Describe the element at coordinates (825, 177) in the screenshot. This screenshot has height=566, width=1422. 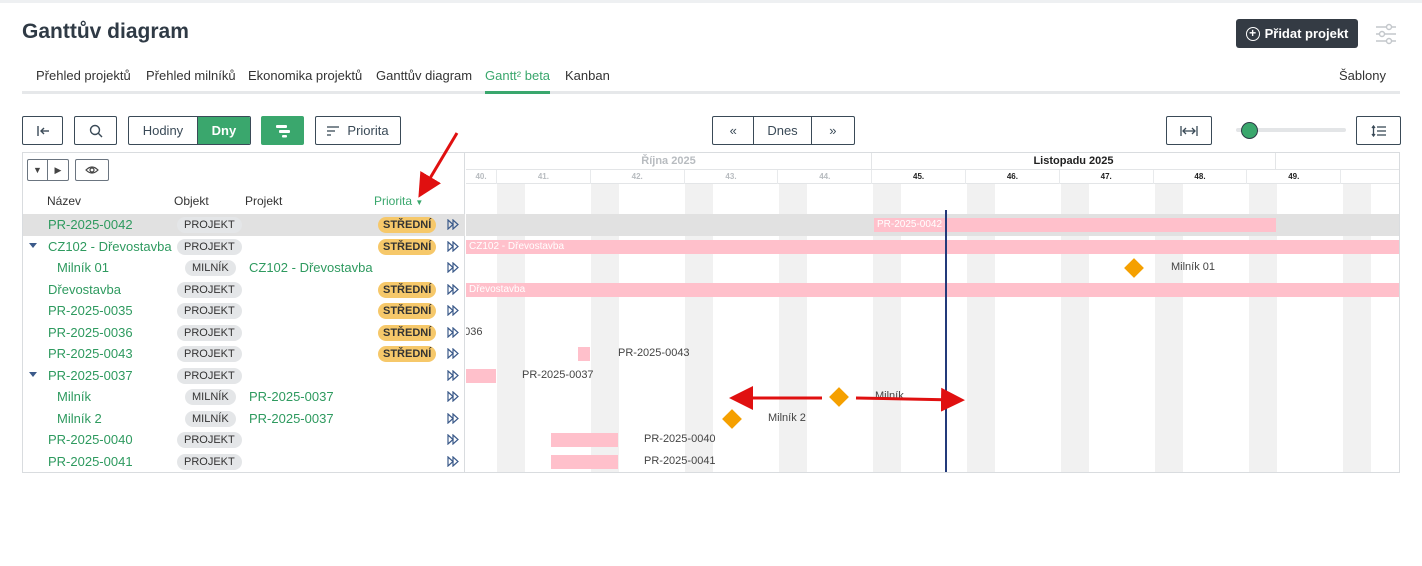
I see `week-label: 44.` at that location.